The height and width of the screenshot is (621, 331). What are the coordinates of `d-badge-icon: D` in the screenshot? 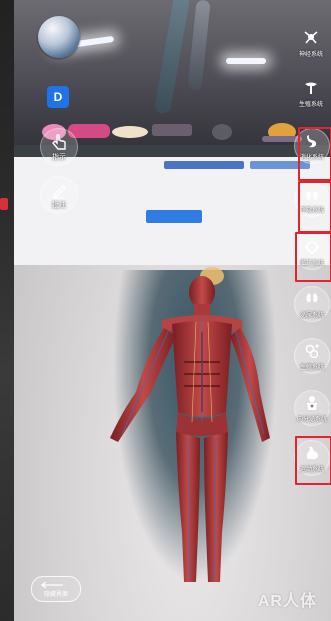 It's located at (58, 97).